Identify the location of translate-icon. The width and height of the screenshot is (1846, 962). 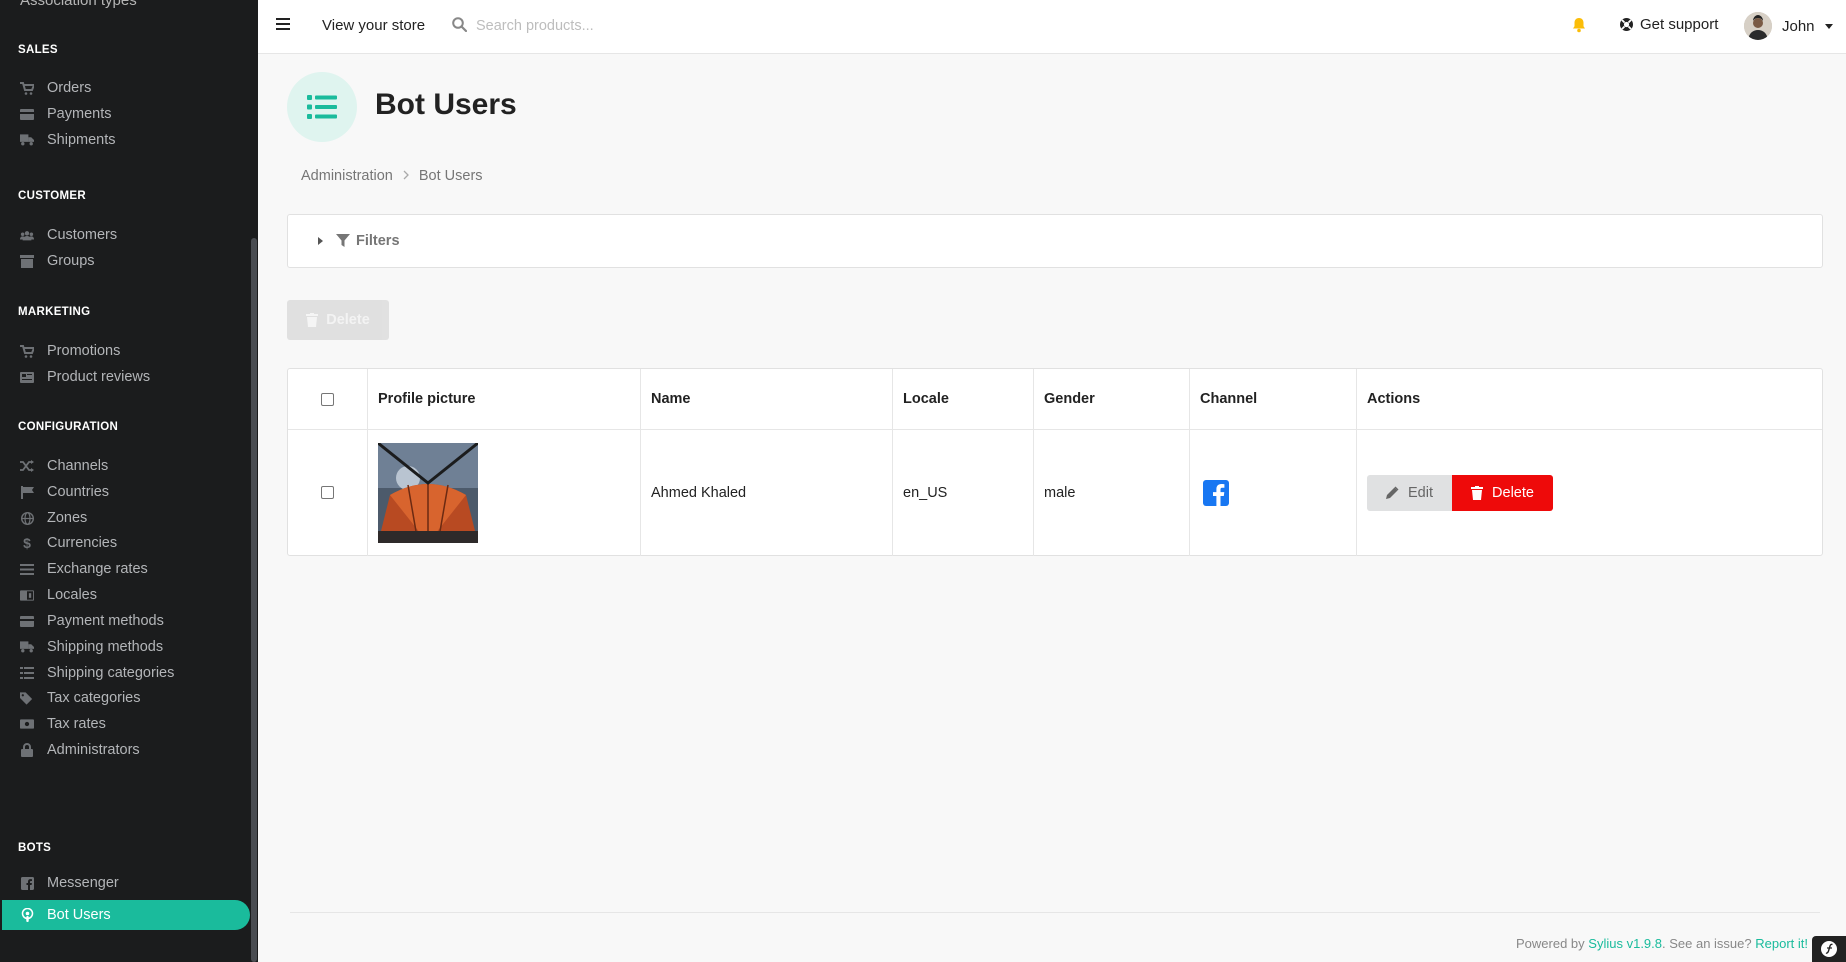
(27, 595).